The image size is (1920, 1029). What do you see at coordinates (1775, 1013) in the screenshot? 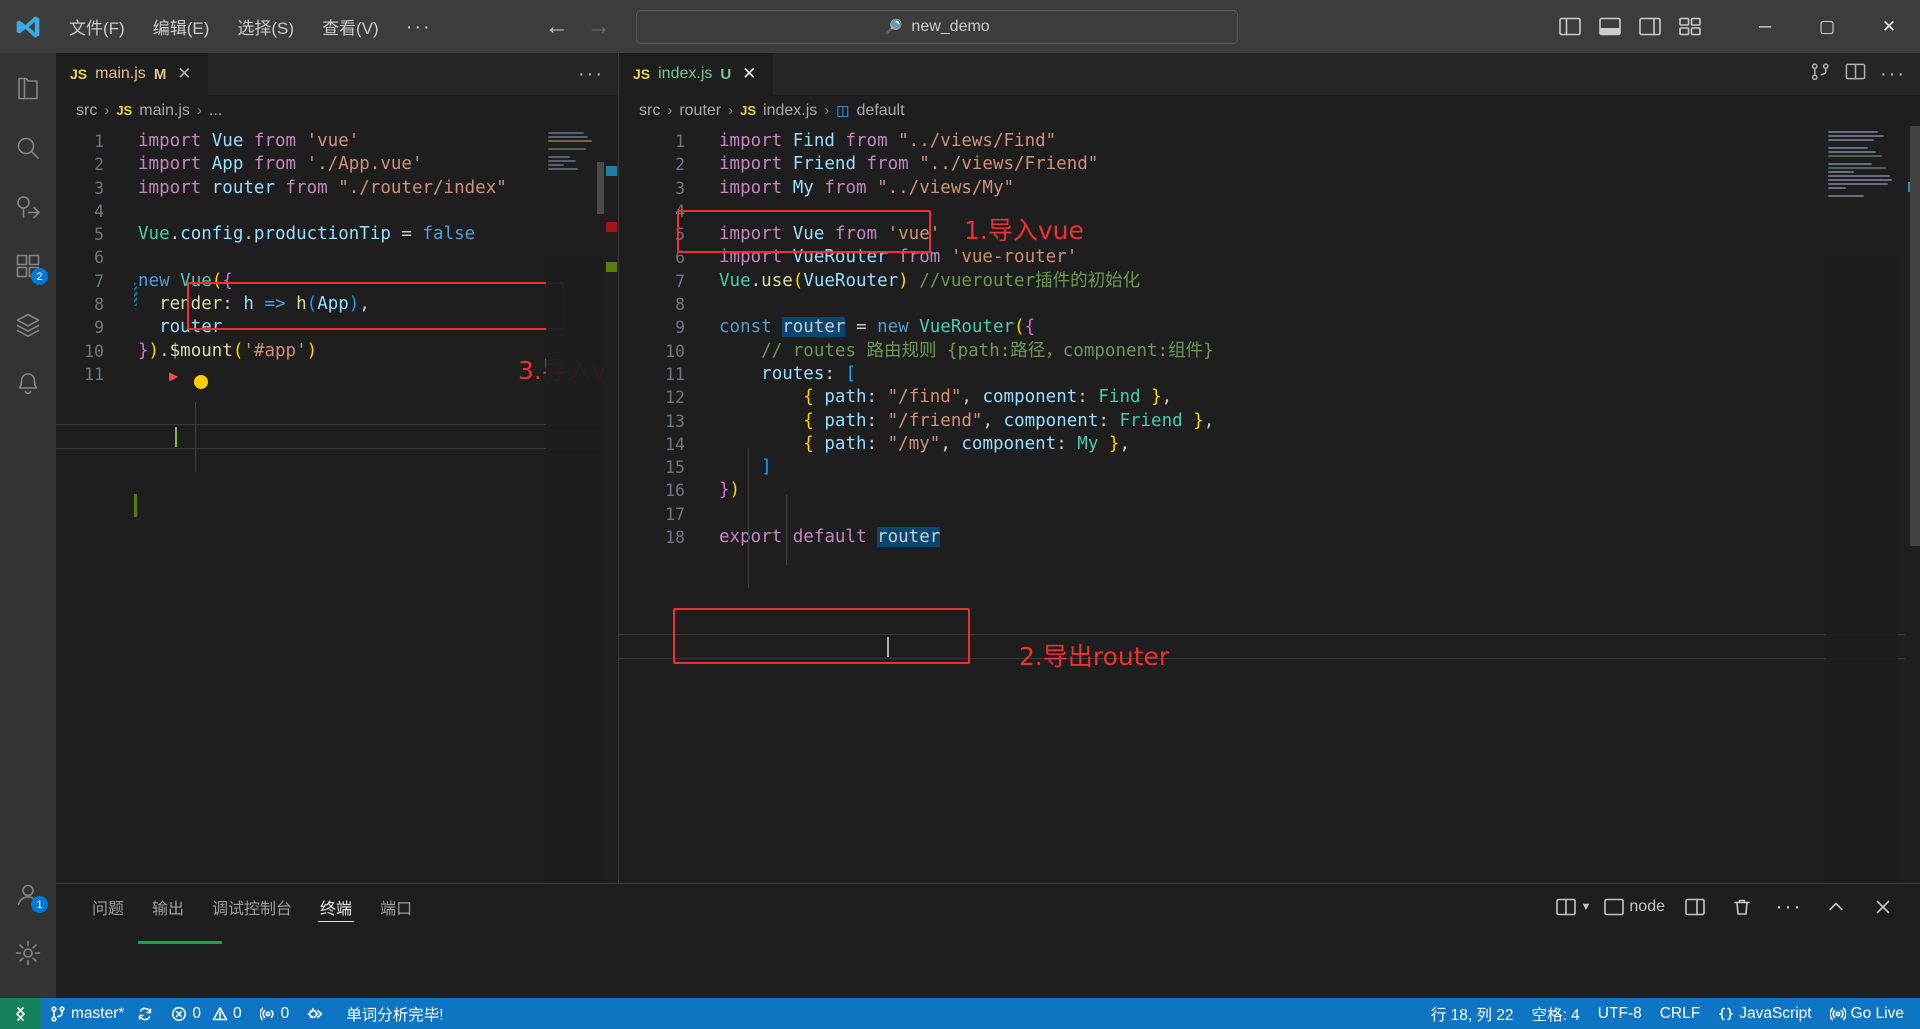
I see `language-label: JavaScript` at bounding box center [1775, 1013].